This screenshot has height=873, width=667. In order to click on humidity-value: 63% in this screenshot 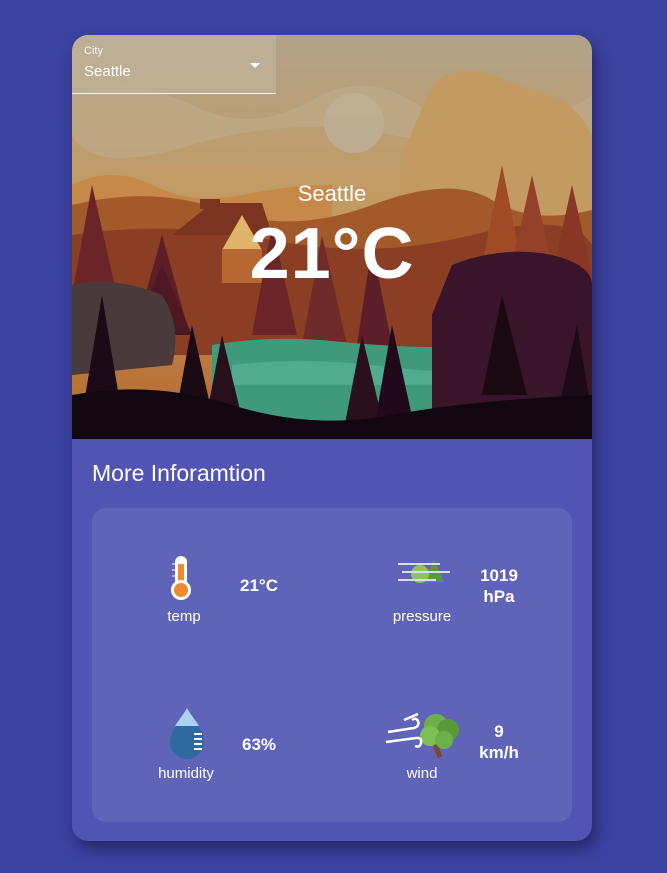, I will do `click(259, 744)`.